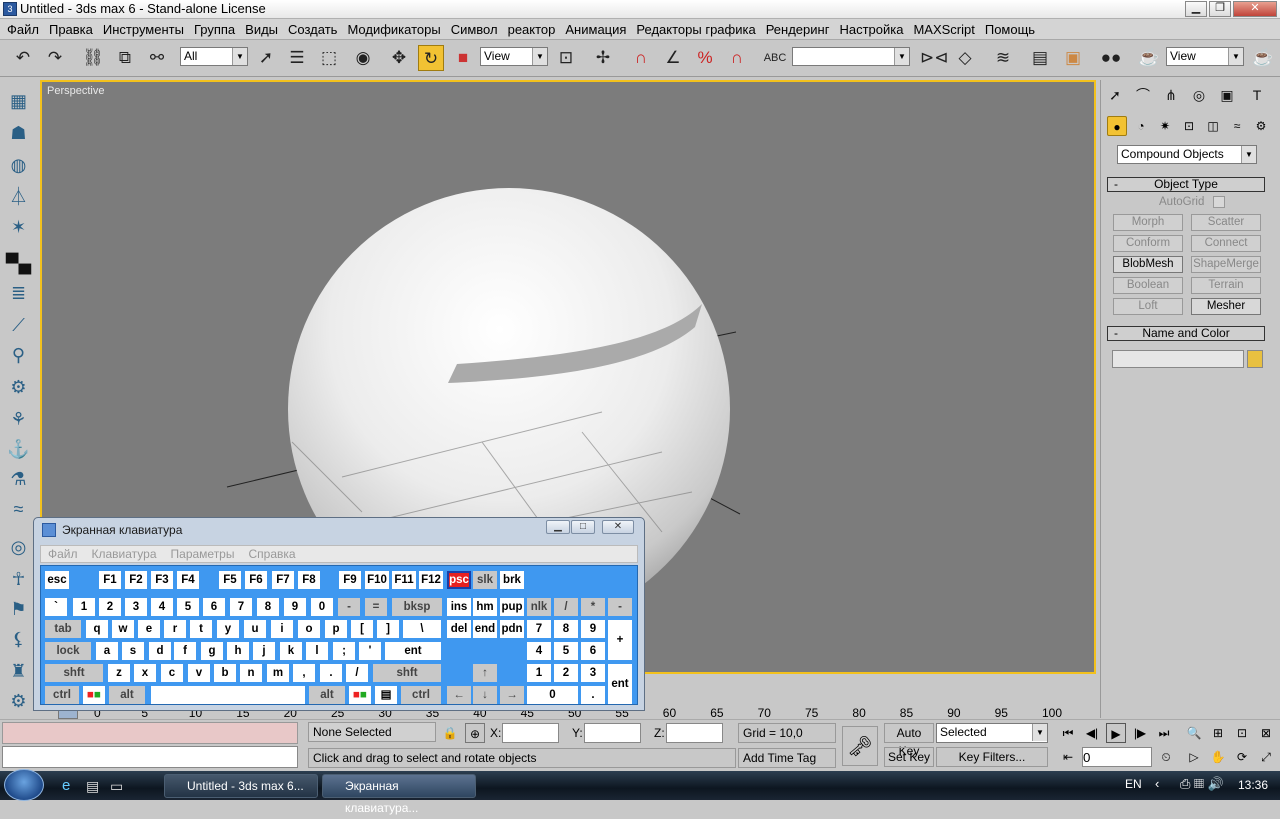  What do you see at coordinates (431, 580) in the screenshot?
I see `key-f12: F12` at bounding box center [431, 580].